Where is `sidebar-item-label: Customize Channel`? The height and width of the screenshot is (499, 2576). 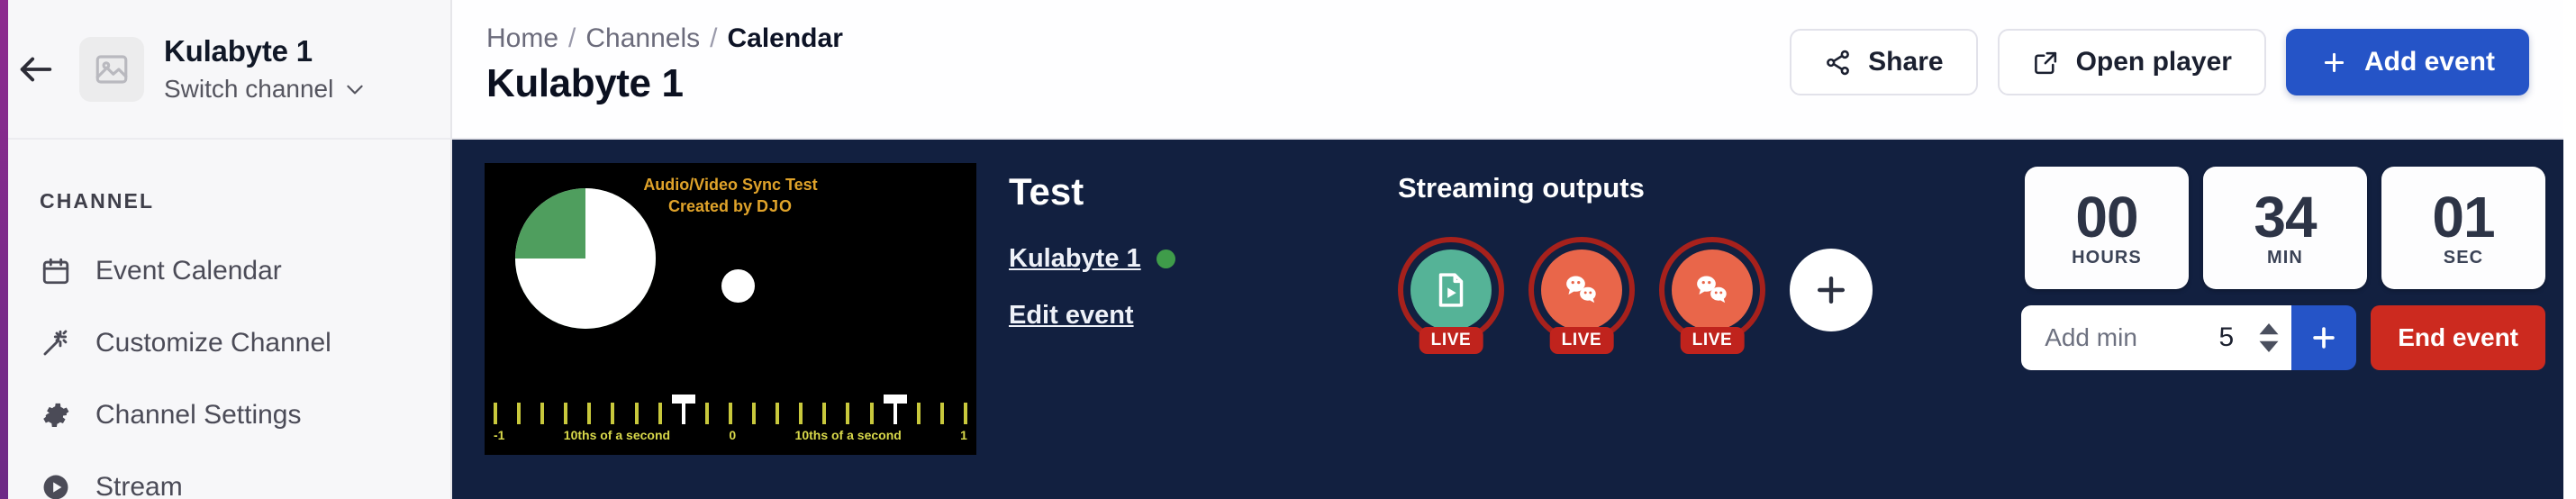
sidebar-item-label: Customize Channel is located at coordinates (213, 343).